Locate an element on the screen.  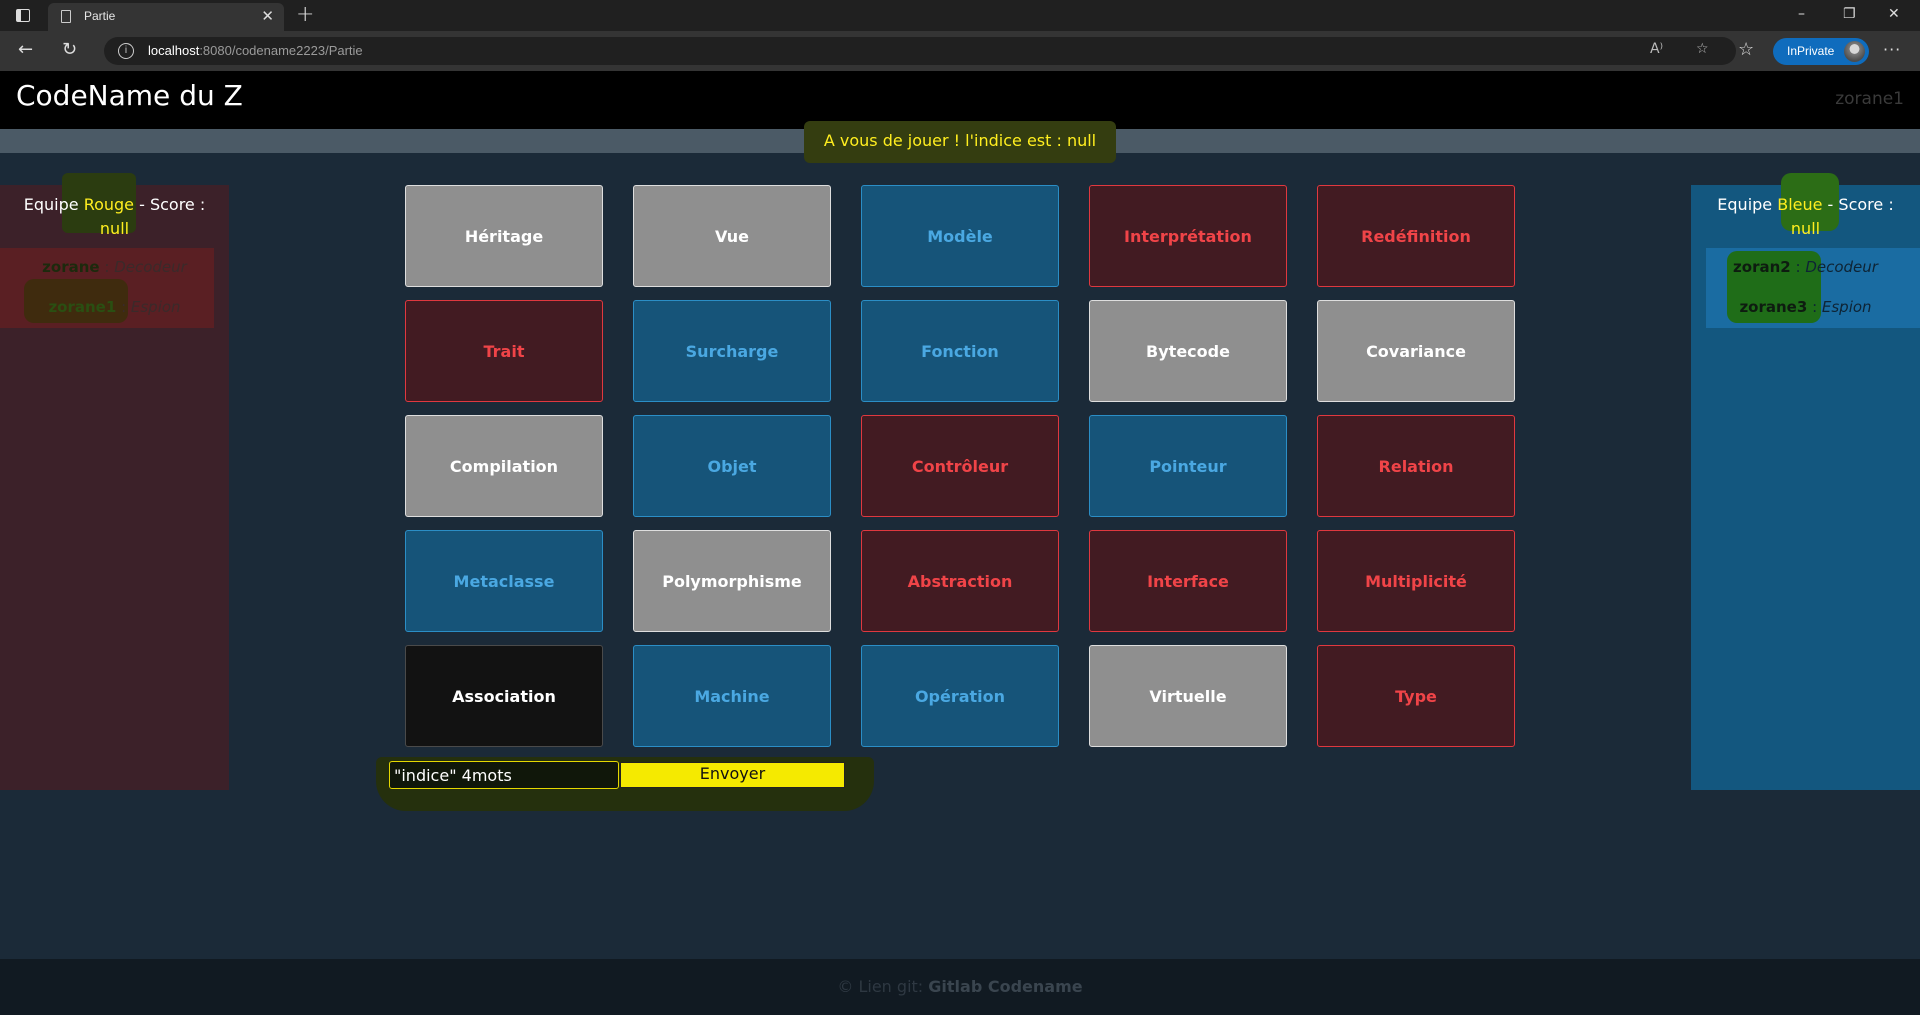
word-card: Interface is located at coordinates (1188, 581).